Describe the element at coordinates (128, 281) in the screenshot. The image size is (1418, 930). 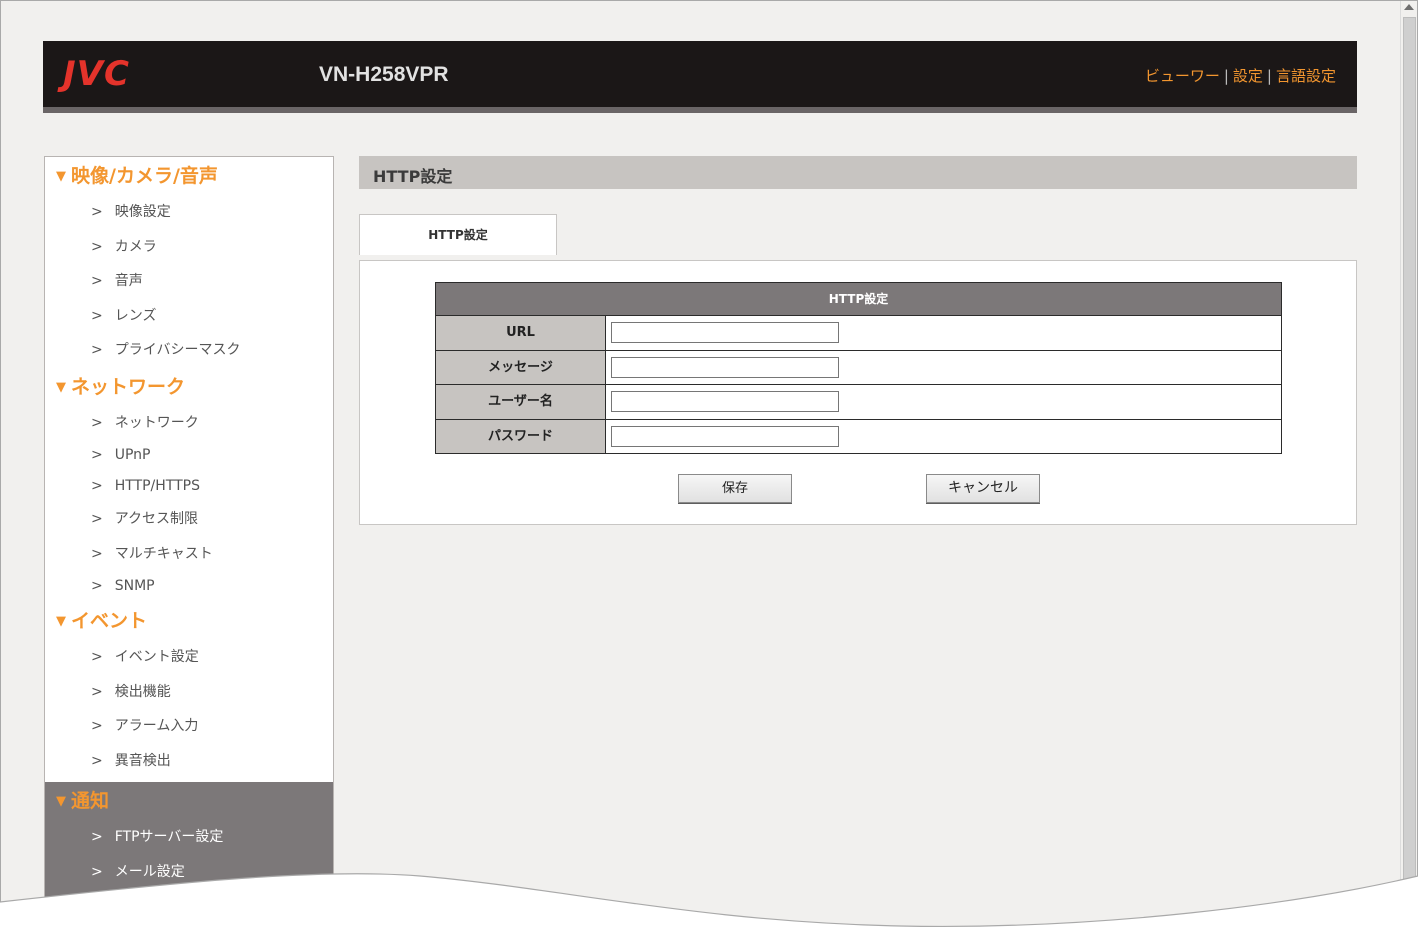
I see `sidebar-item-label: 音声` at that location.